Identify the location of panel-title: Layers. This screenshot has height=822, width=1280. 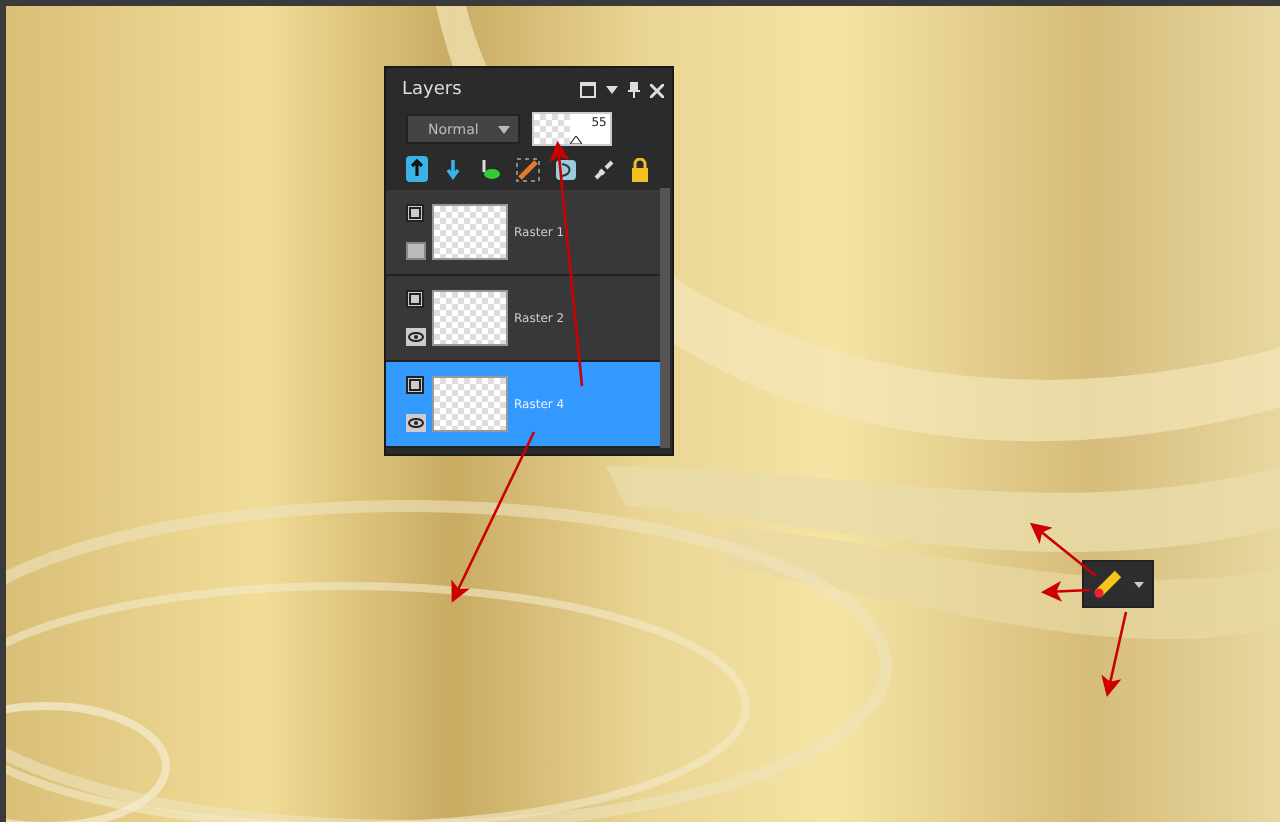
(432, 90).